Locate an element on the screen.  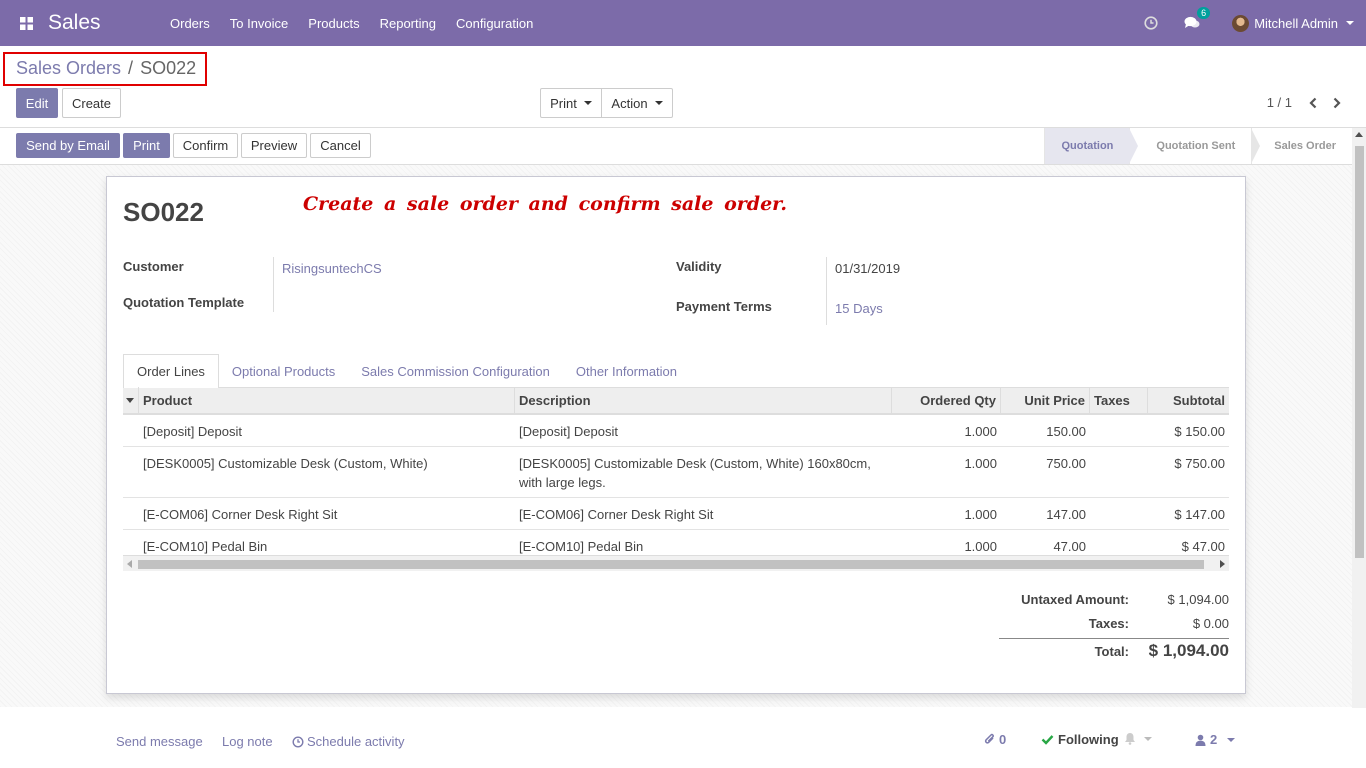
notification-settings is located at coordinates (1138, 738).